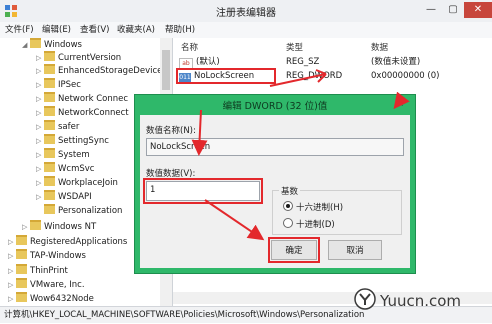 This screenshot has height=324, width=492. Describe the element at coordinates (365, 299) in the screenshot. I see `watermark-logo-icon` at that location.